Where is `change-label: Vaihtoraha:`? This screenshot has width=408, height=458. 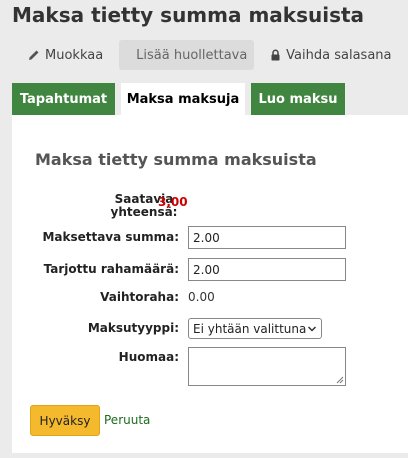 change-label: Vaihtoraha: is located at coordinates (139, 297).